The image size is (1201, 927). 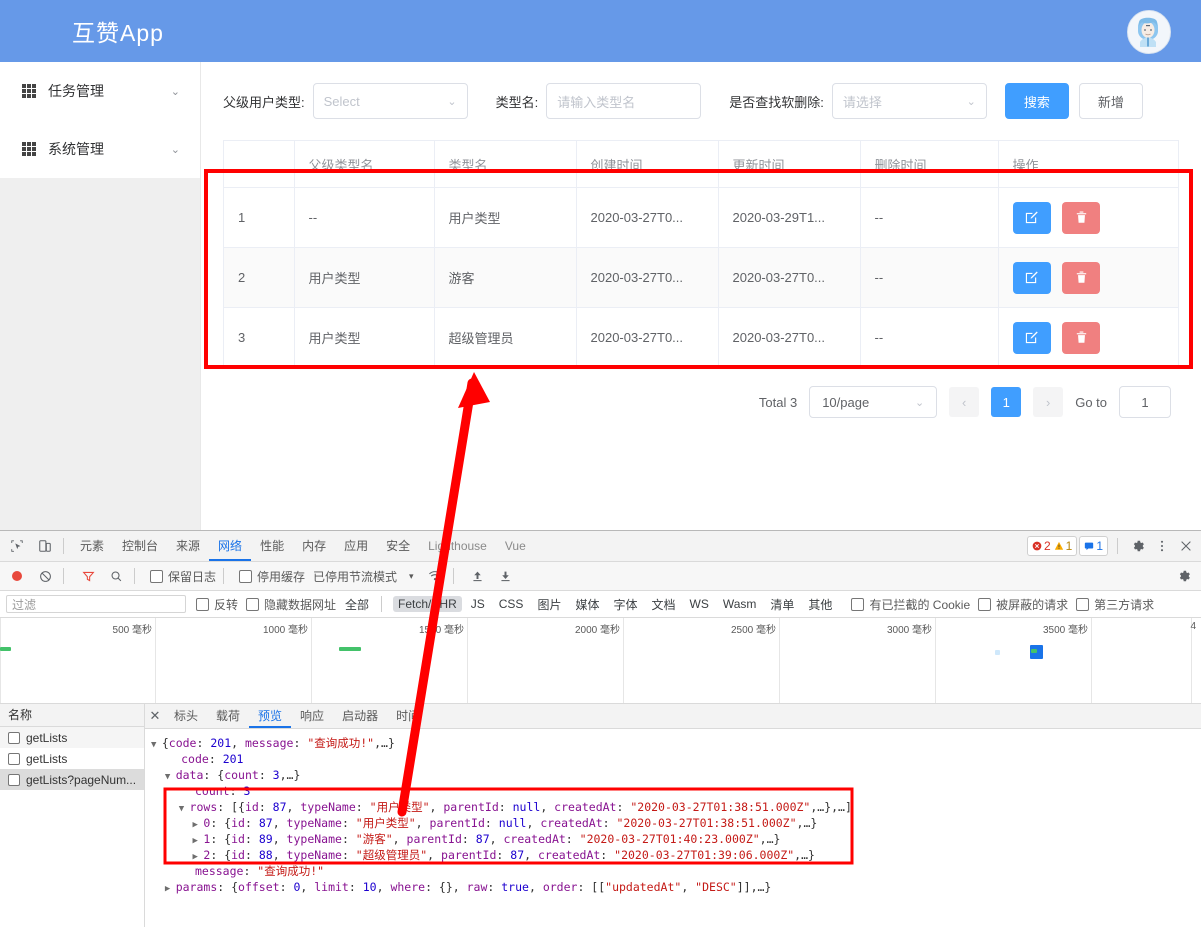 What do you see at coordinates (663, 604) in the screenshot?
I see `filter-type-doc: 文档` at bounding box center [663, 604].